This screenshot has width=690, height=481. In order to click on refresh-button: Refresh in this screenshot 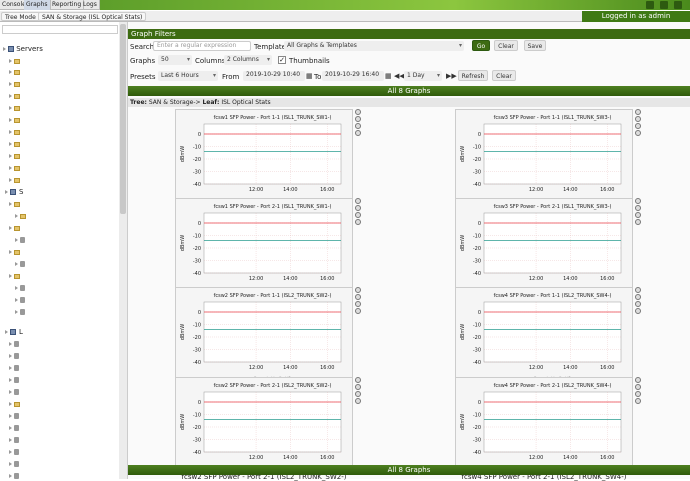, I will do `click(473, 75)`.